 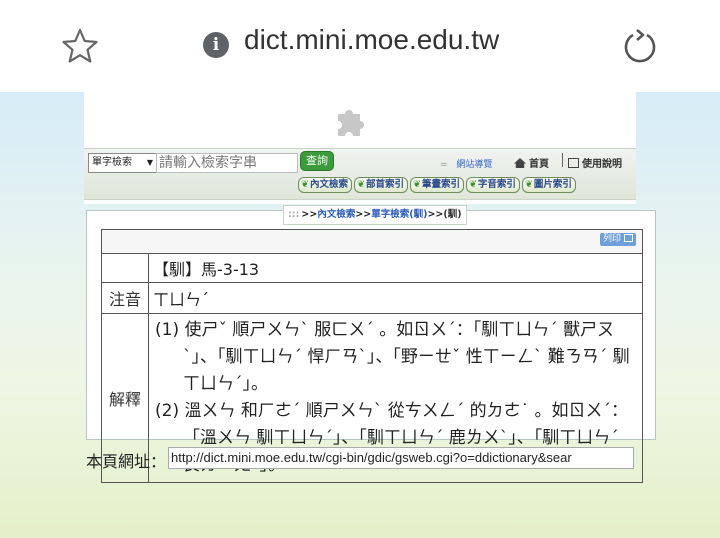 What do you see at coordinates (294, 214) in the screenshot?
I see `breadcrumb-icon: :::` at bounding box center [294, 214].